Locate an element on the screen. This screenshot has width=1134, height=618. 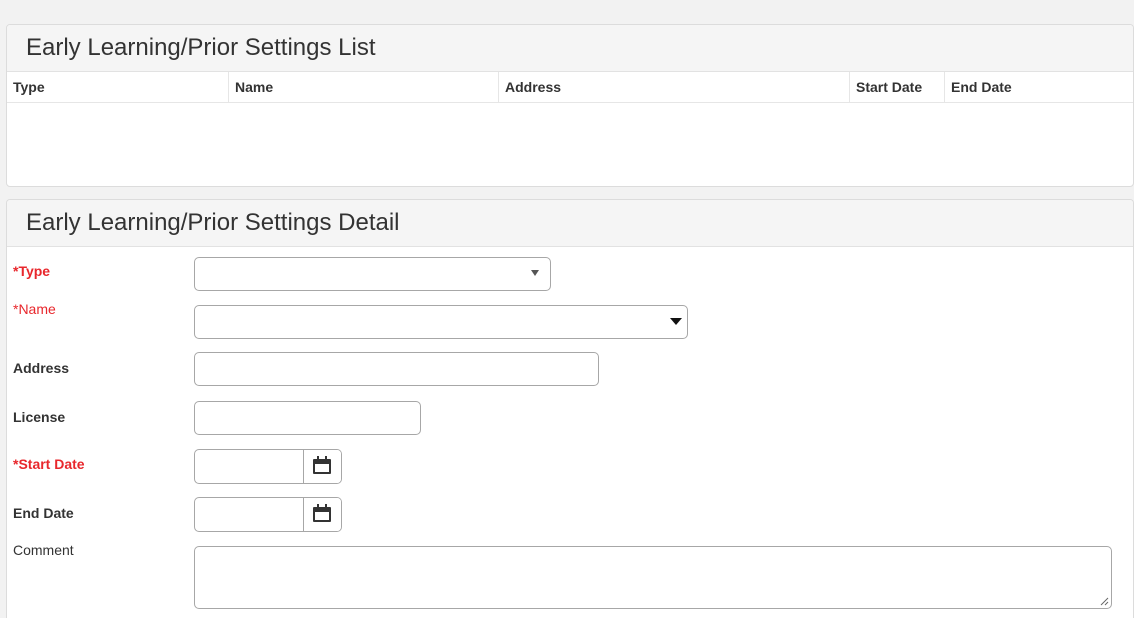
list-table-header: Type Name Address Start Date End Date is located at coordinates (570, 87).